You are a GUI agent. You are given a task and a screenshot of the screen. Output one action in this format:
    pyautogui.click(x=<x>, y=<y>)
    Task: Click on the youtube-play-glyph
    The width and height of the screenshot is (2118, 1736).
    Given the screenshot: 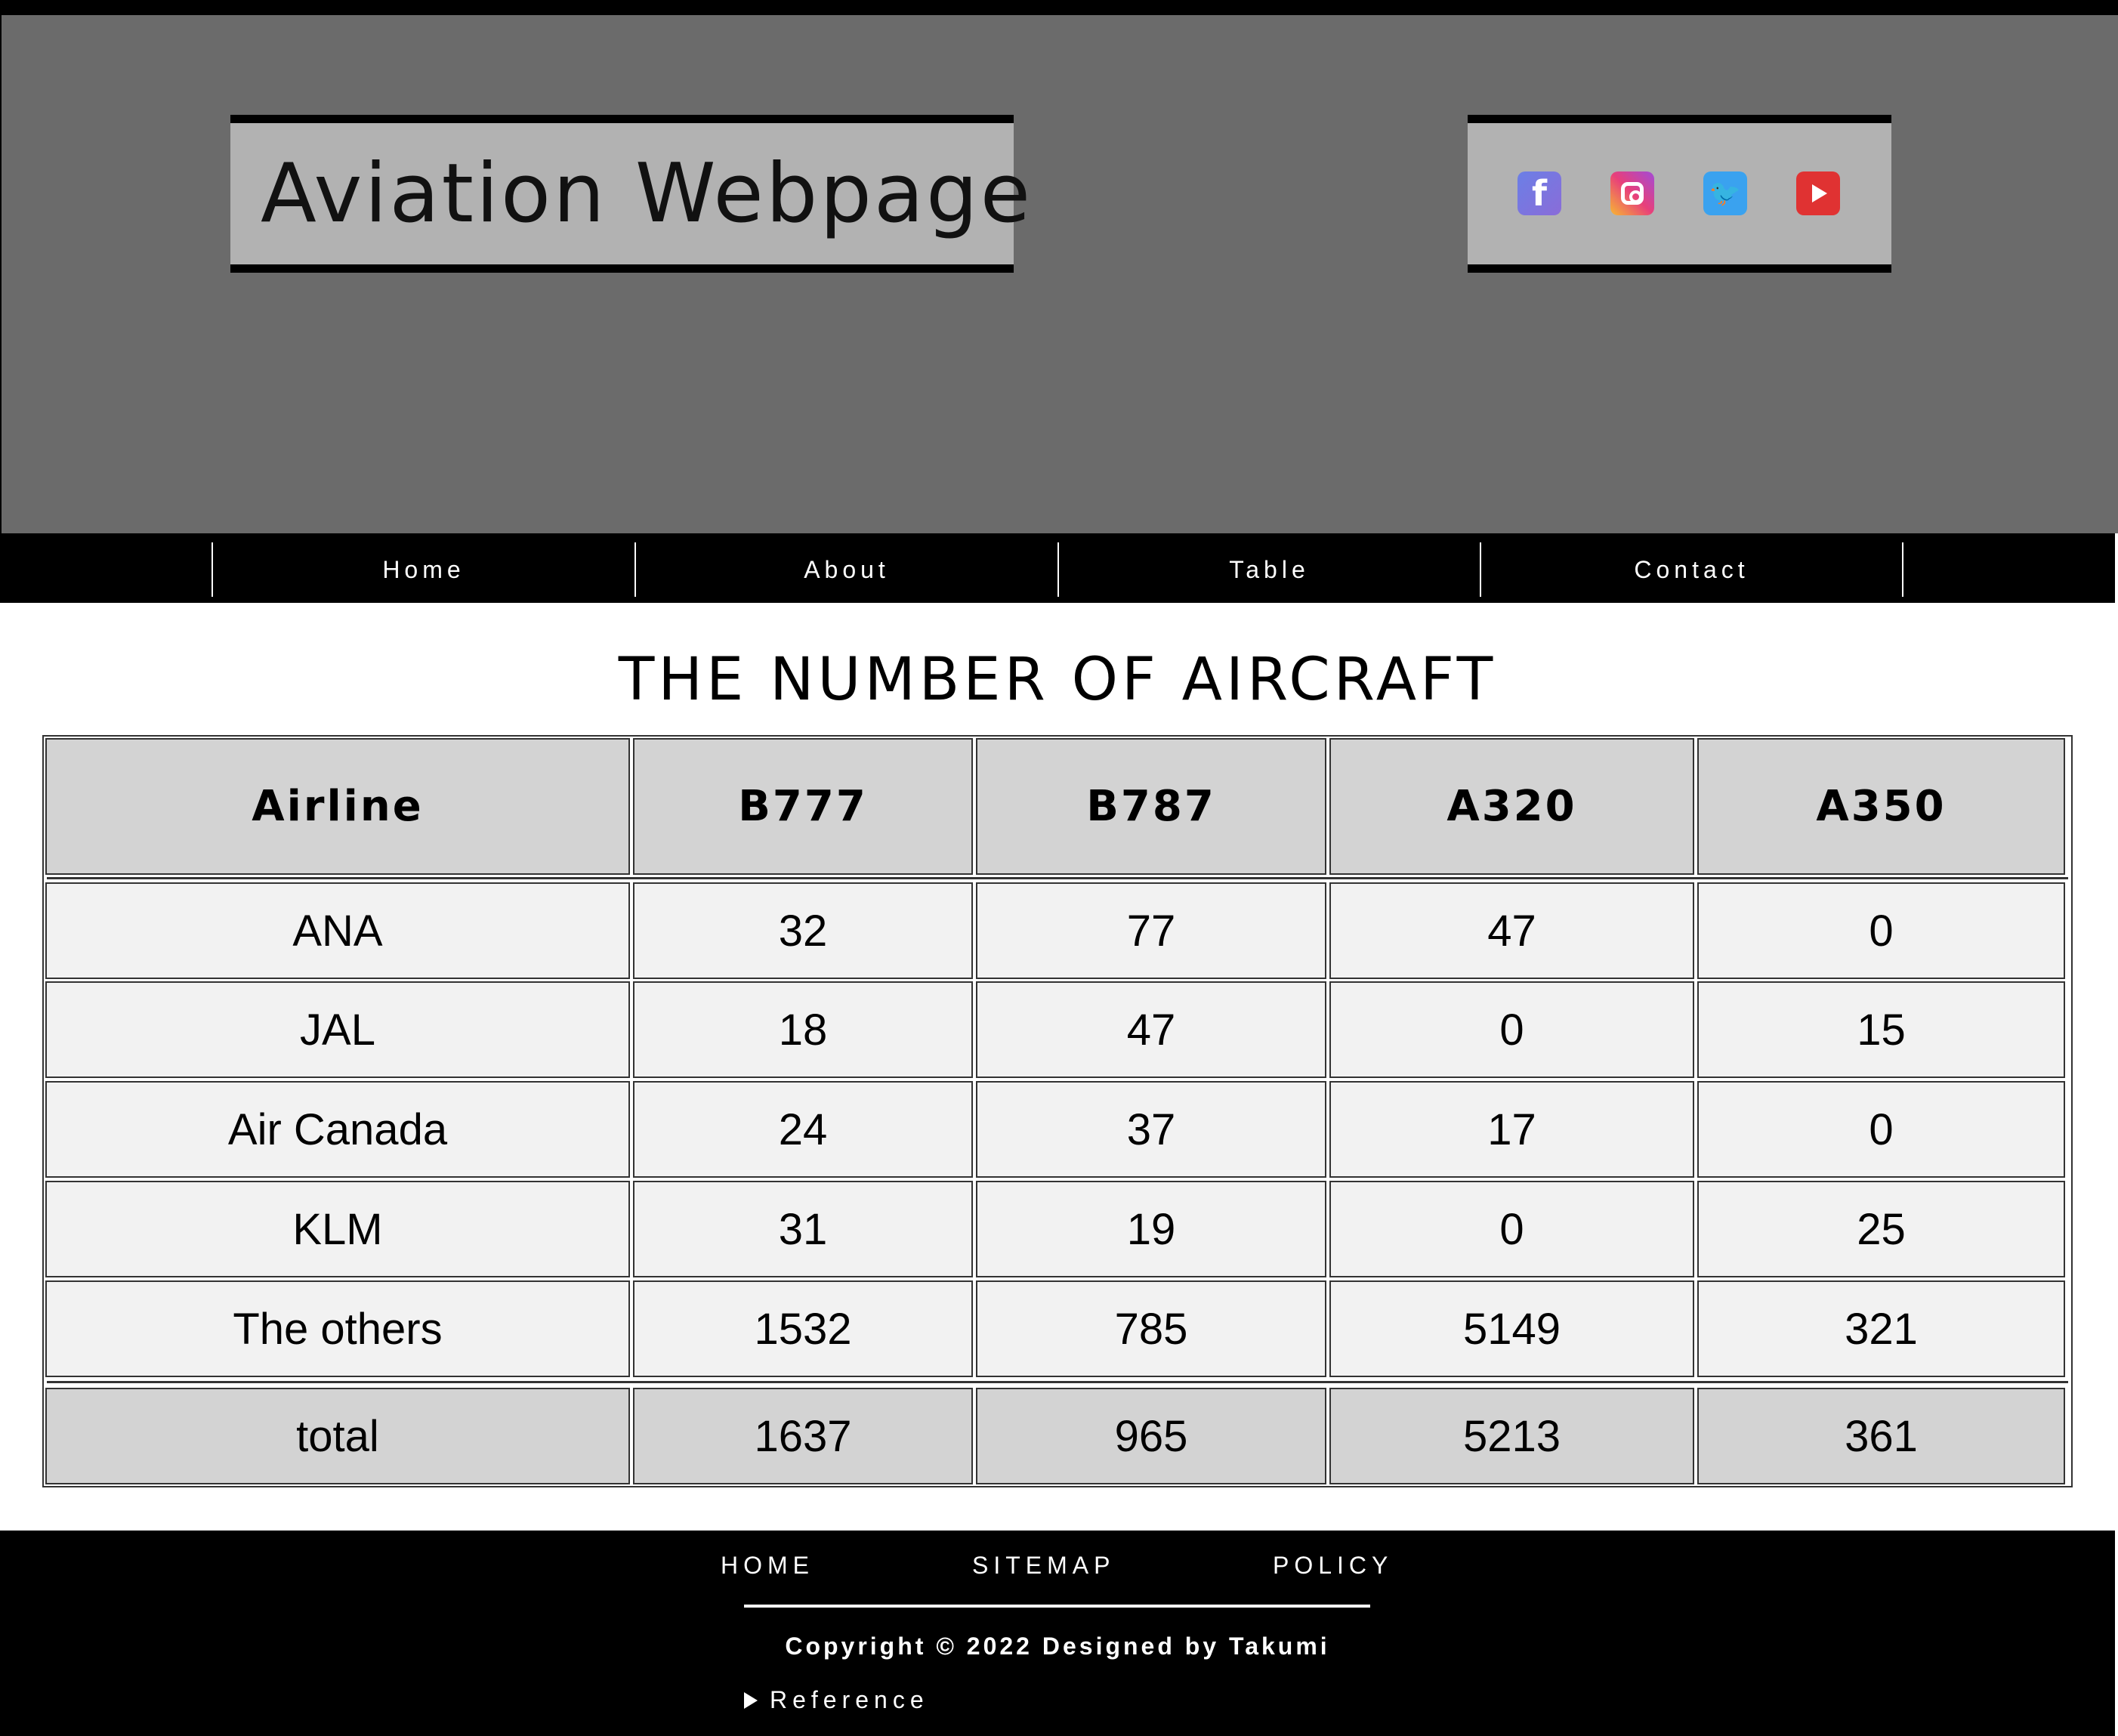 What is the action you would take?
    pyautogui.click(x=1819, y=193)
    